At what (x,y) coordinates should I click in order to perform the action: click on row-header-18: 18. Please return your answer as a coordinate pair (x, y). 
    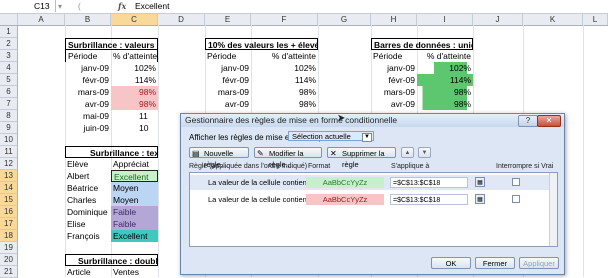
    Looking at the image, I should click on (9, 236).